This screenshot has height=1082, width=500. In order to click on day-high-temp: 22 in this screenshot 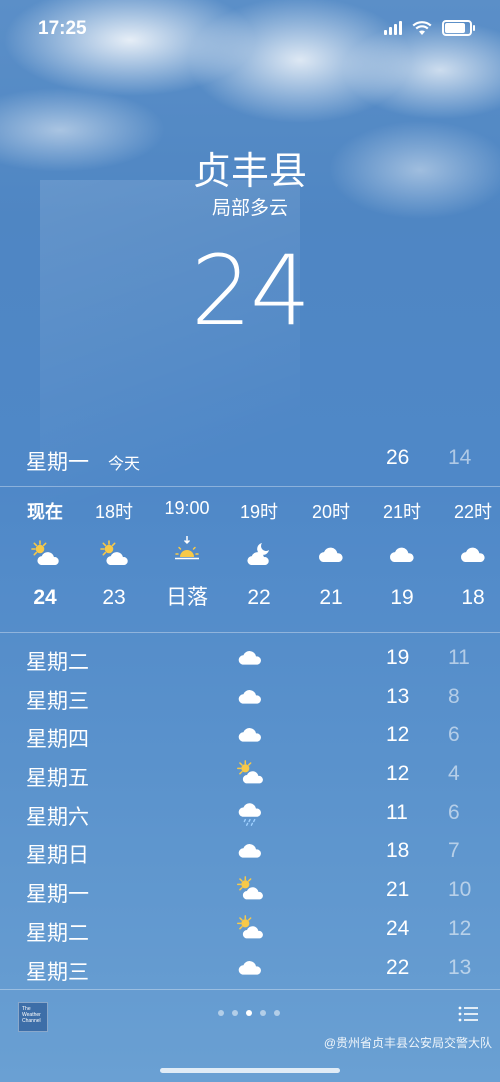, I will do `click(398, 967)`.